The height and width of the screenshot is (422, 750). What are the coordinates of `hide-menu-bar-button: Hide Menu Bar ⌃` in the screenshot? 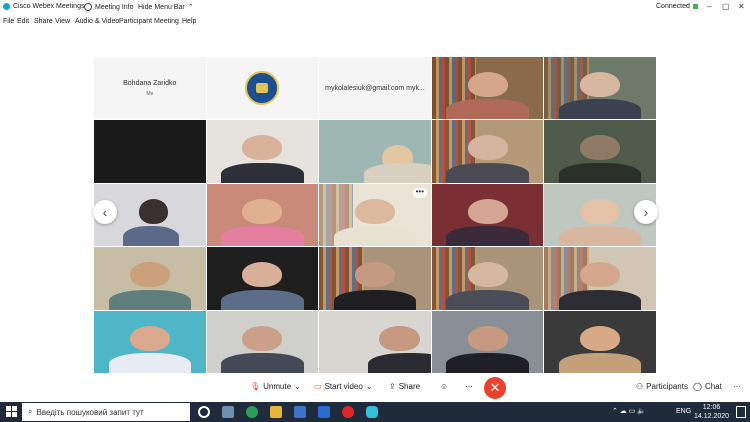 It's located at (166, 7).